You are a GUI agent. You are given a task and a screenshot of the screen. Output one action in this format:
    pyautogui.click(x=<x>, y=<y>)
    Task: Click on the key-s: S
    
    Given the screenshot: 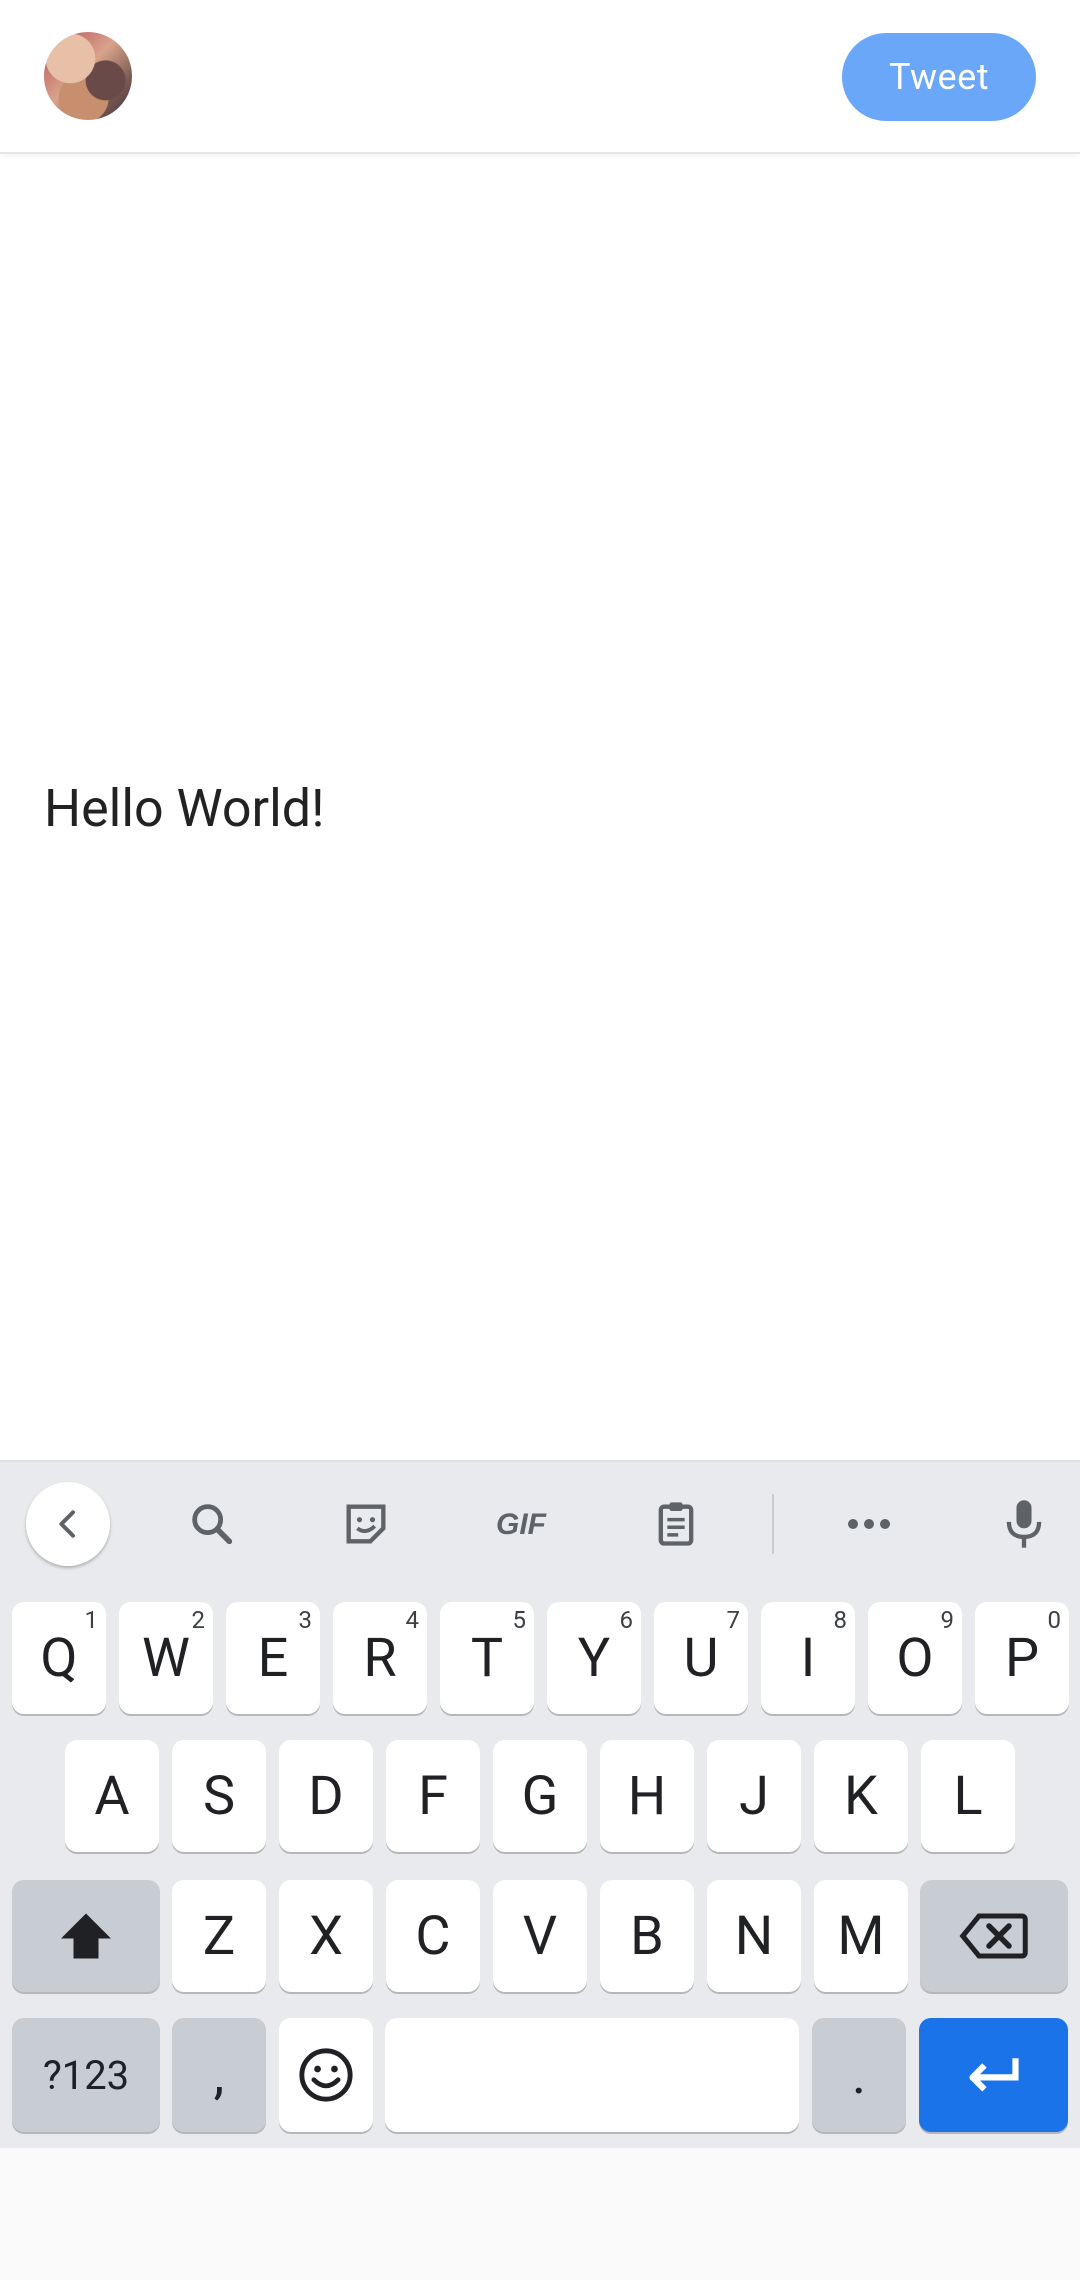 What is the action you would take?
    pyautogui.click(x=219, y=1796)
    